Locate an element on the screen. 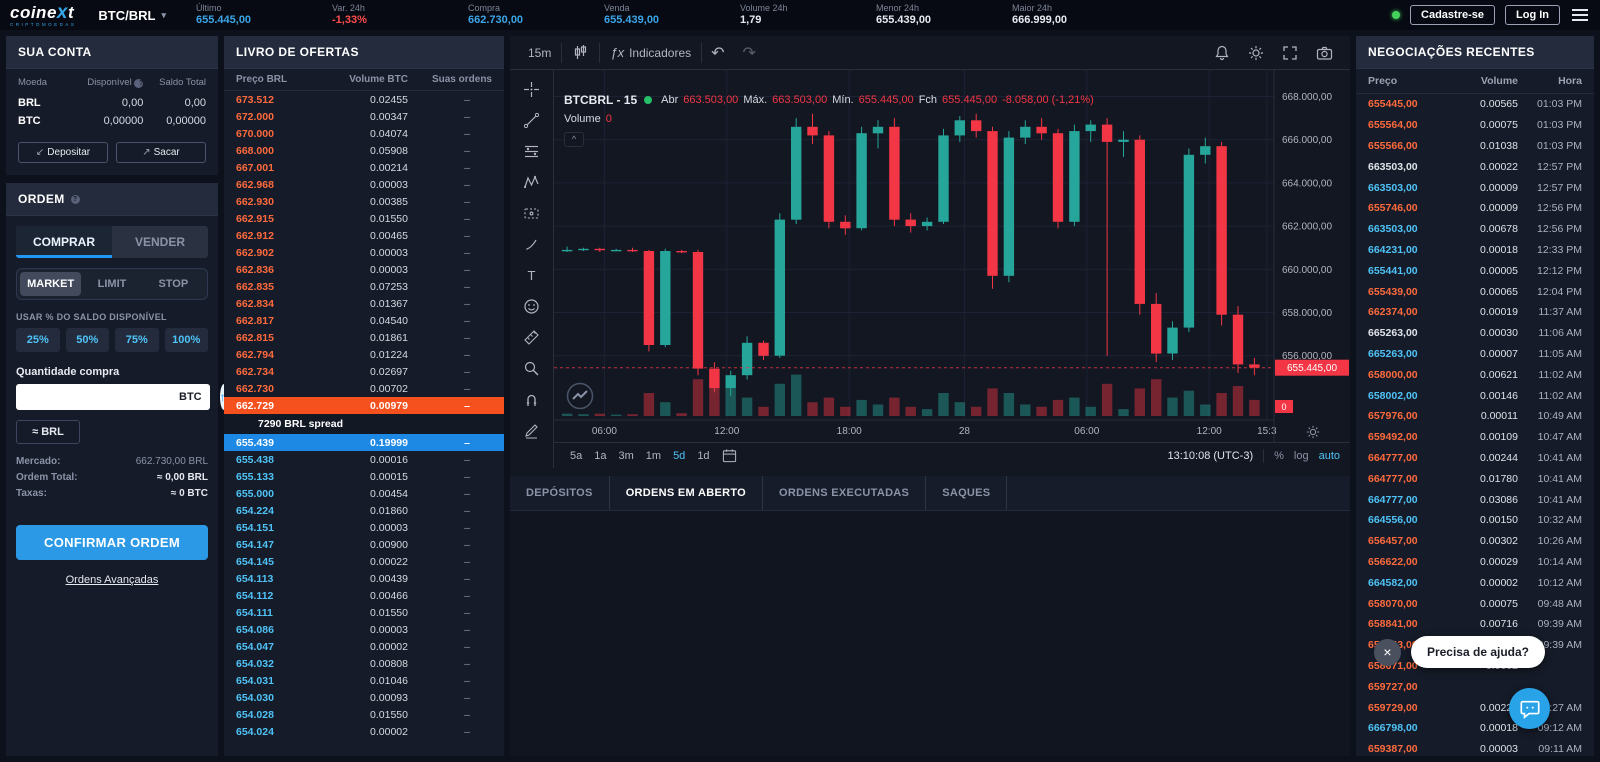 Image resolution: width=1600 pixels, height=762 pixels. trade-row: 664777,00 0.01780 10:41 AM is located at coordinates (1475, 478).